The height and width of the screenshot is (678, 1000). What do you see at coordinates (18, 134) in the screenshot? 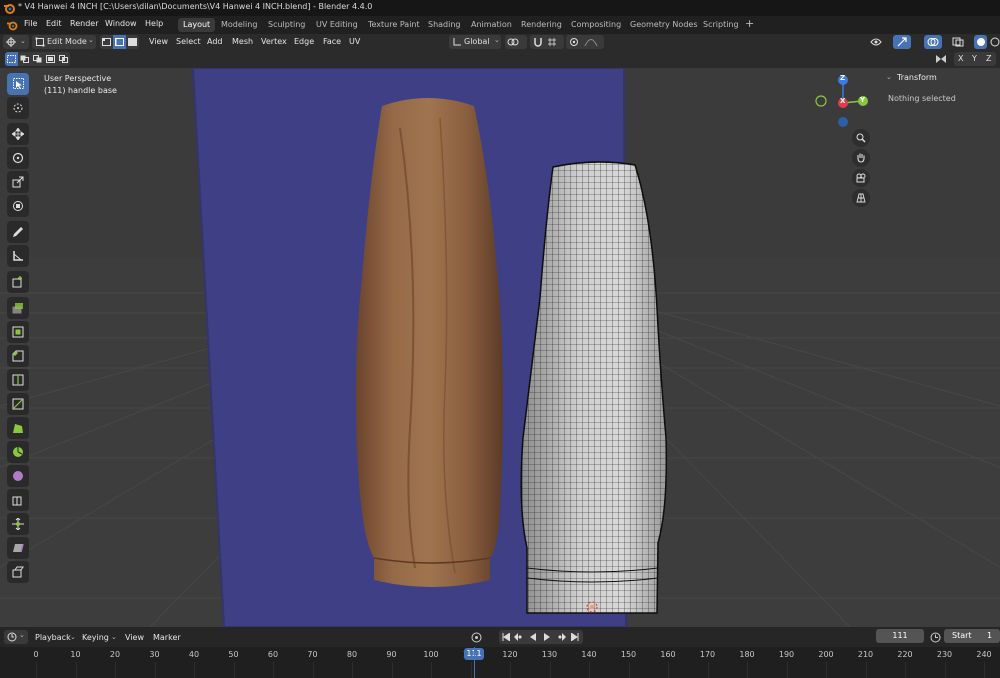
I see `move-tool` at bounding box center [18, 134].